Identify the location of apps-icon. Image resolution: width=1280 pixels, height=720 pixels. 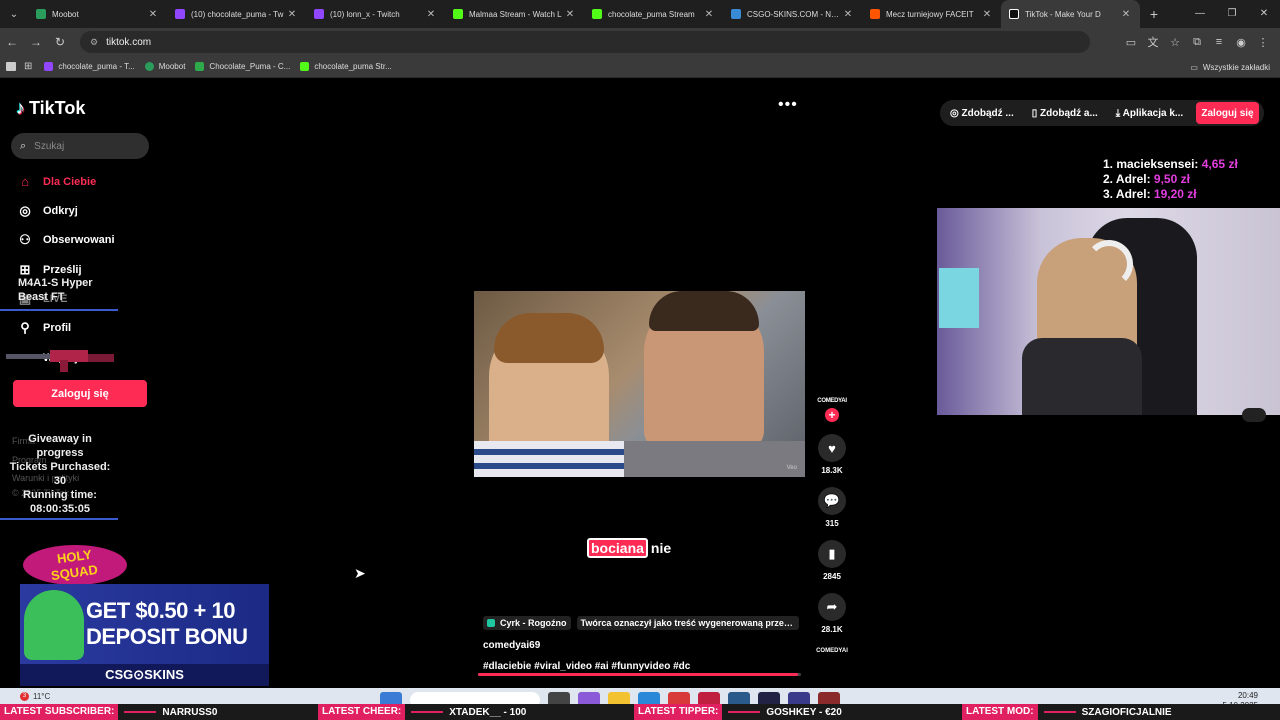
(11, 66).